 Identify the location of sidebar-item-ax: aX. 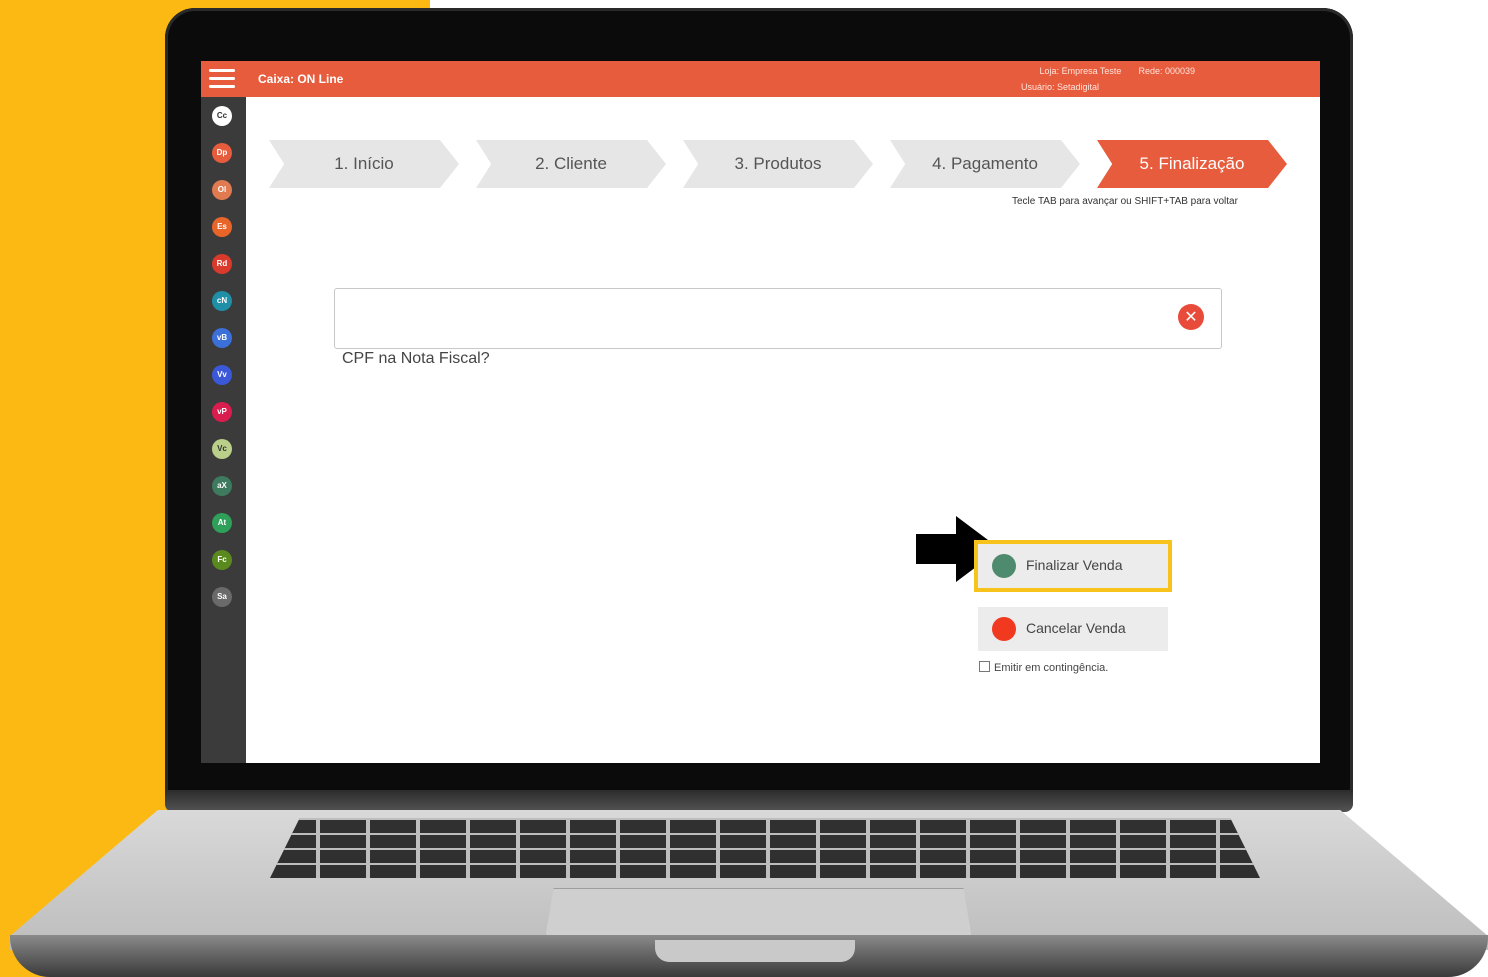
(222, 486).